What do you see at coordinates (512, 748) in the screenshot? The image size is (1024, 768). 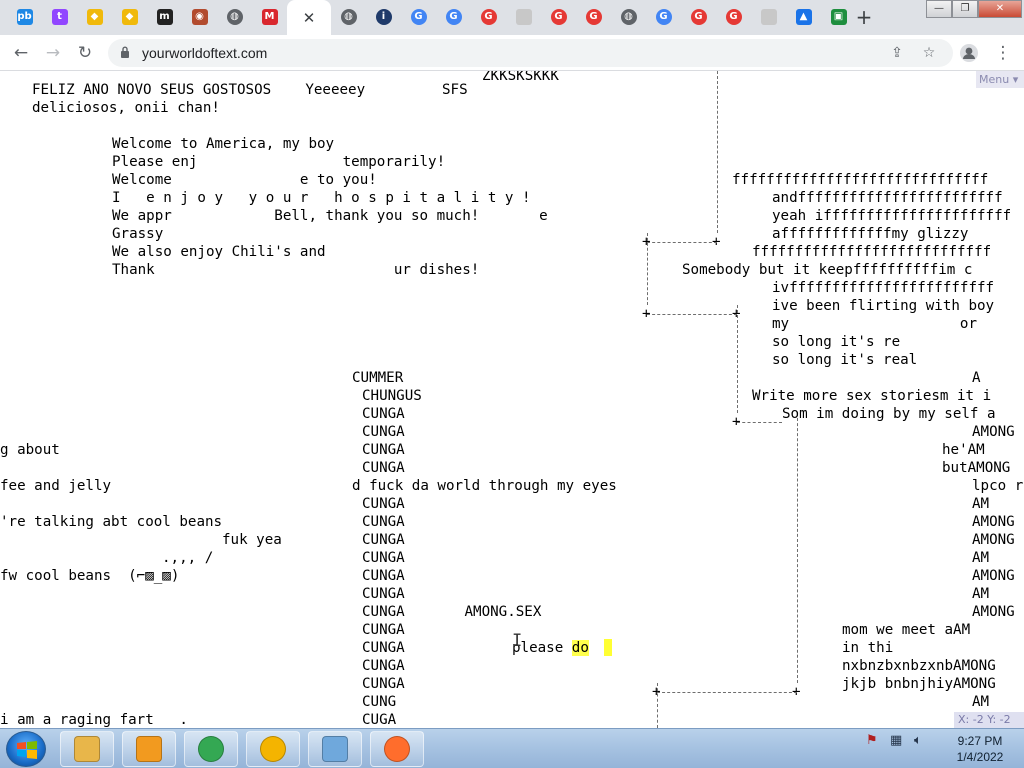 I see `windows-taskbar: ⚑ ▦ 🔈︎ 9:27 PM 1/4/2022` at bounding box center [512, 748].